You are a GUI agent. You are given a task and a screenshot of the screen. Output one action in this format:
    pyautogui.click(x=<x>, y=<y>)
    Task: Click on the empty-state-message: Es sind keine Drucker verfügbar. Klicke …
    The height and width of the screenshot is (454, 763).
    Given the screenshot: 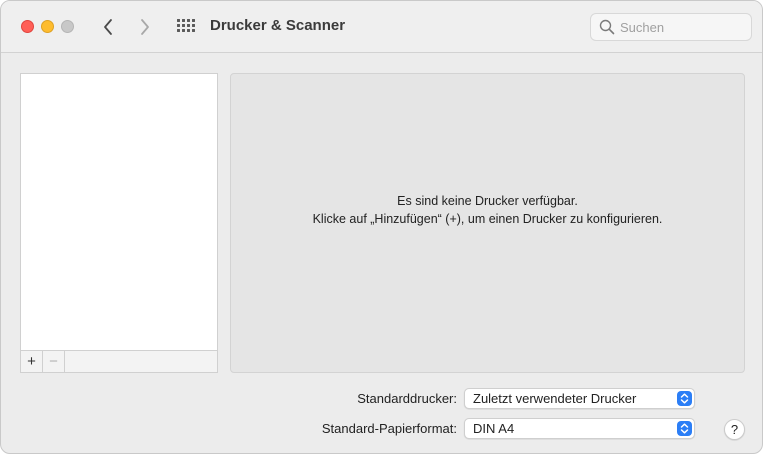 What is the action you would take?
    pyautogui.click(x=487, y=210)
    